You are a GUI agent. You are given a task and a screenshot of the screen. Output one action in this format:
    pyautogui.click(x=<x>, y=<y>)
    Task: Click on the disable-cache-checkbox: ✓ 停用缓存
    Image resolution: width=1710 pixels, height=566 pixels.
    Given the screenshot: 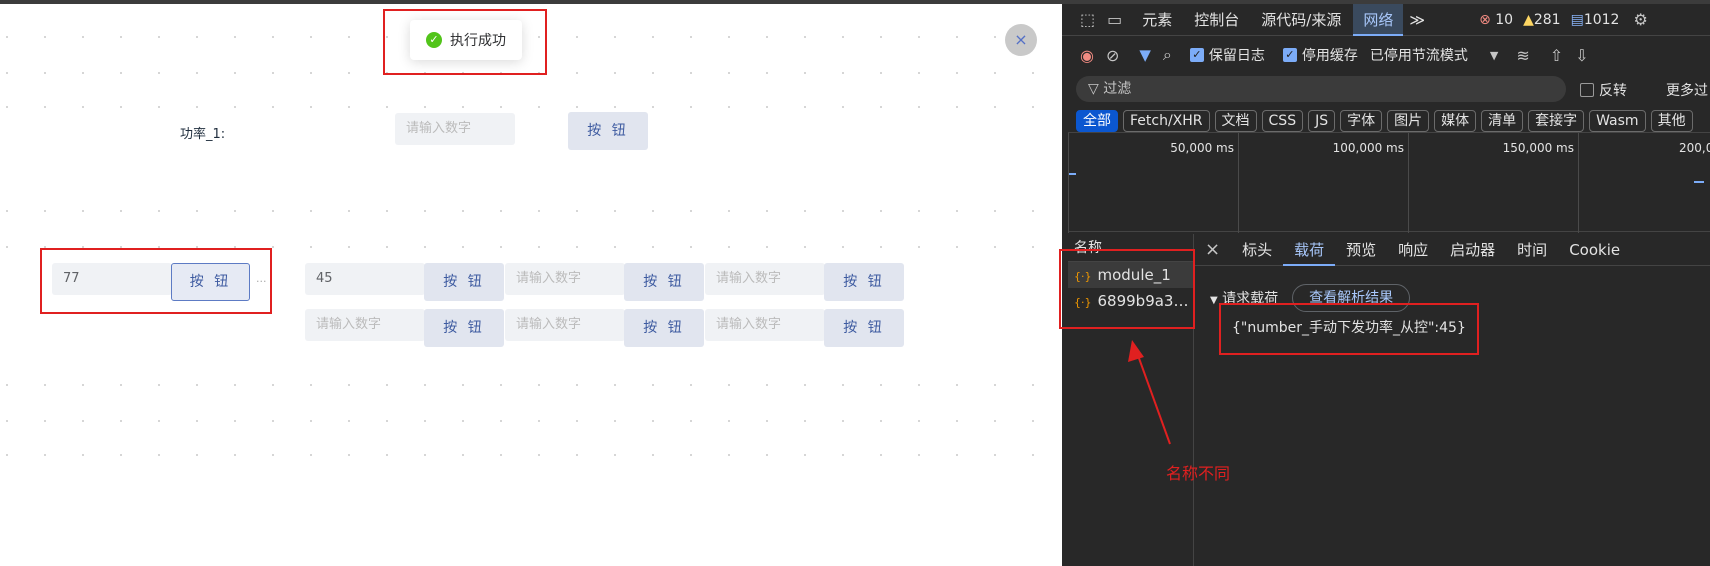 What is the action you would take?
    pyautogui.click(x=1320, y=55)
    